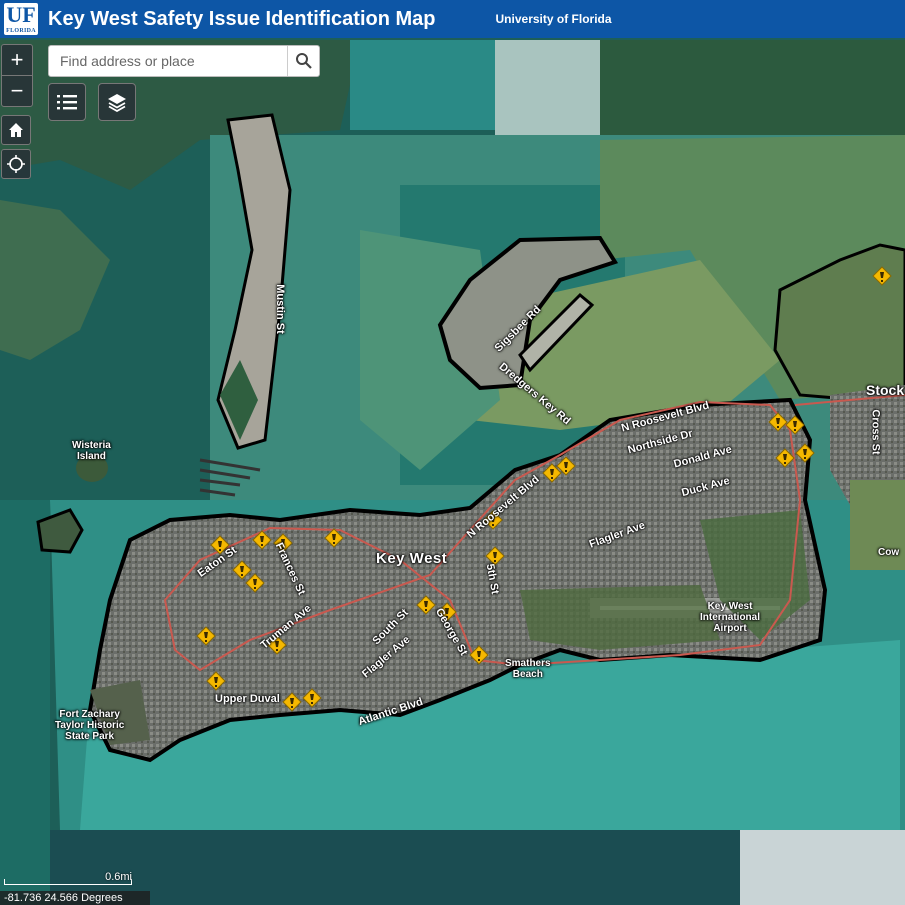 This screenshot has width=905, height=905. What do you see at coordinates (247, 699) in the screenshot?
I see `label-upper-duval: Upper Duval` at bounding box center [247, 699].